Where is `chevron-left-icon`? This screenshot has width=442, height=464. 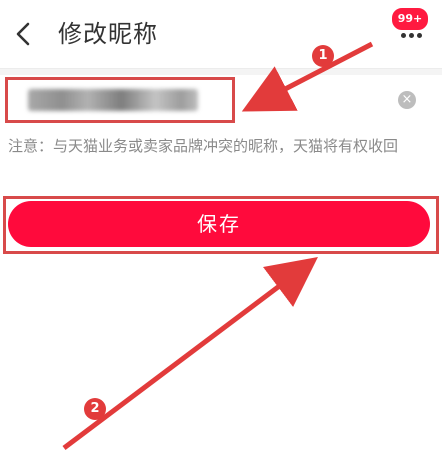
chevron-left-icon is located at coordinates (23, 34).